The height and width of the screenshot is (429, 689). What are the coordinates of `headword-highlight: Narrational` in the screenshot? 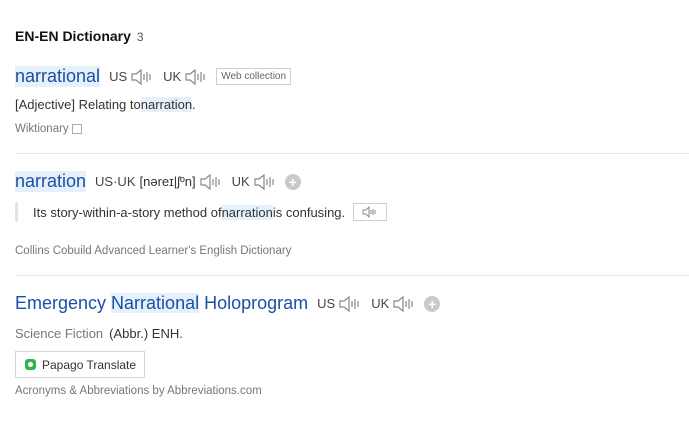 It's located at (155, 303).